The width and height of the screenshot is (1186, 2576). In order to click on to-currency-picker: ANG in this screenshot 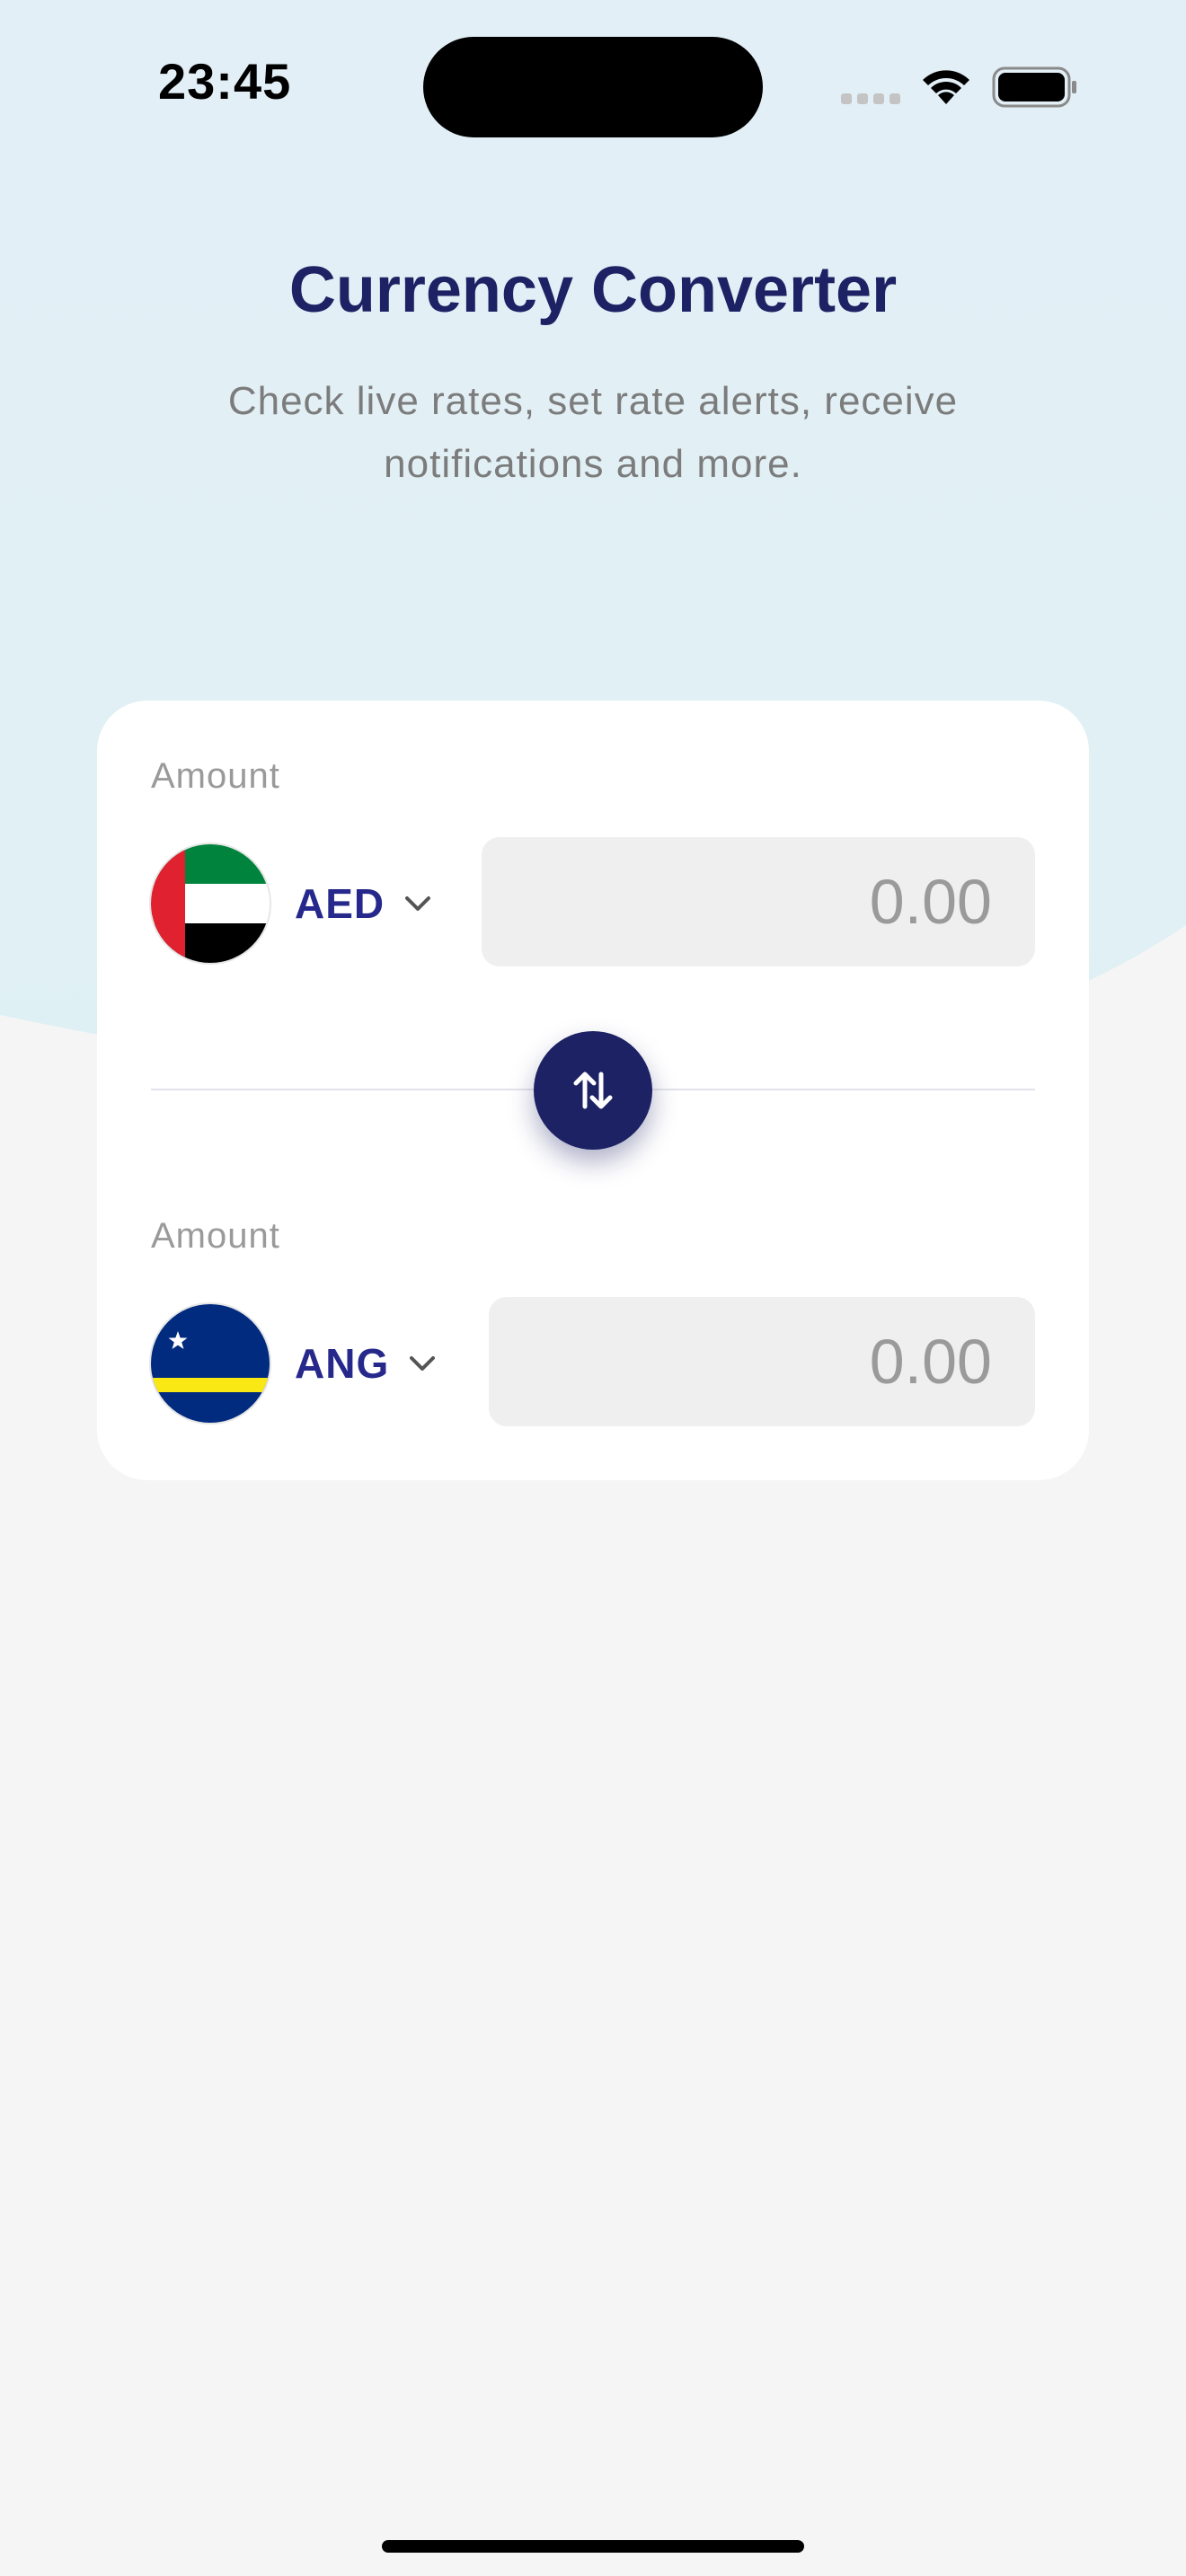, I will do `click(365, 1363)`.